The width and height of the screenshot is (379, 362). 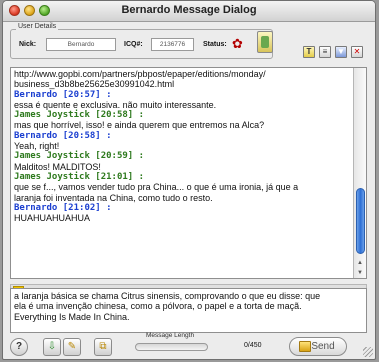 What do you see at coordinates (79, 176) in the screenshot?
I see `message-sender-james: James Joystick [21:01] :` at bounding box center [79, 176].